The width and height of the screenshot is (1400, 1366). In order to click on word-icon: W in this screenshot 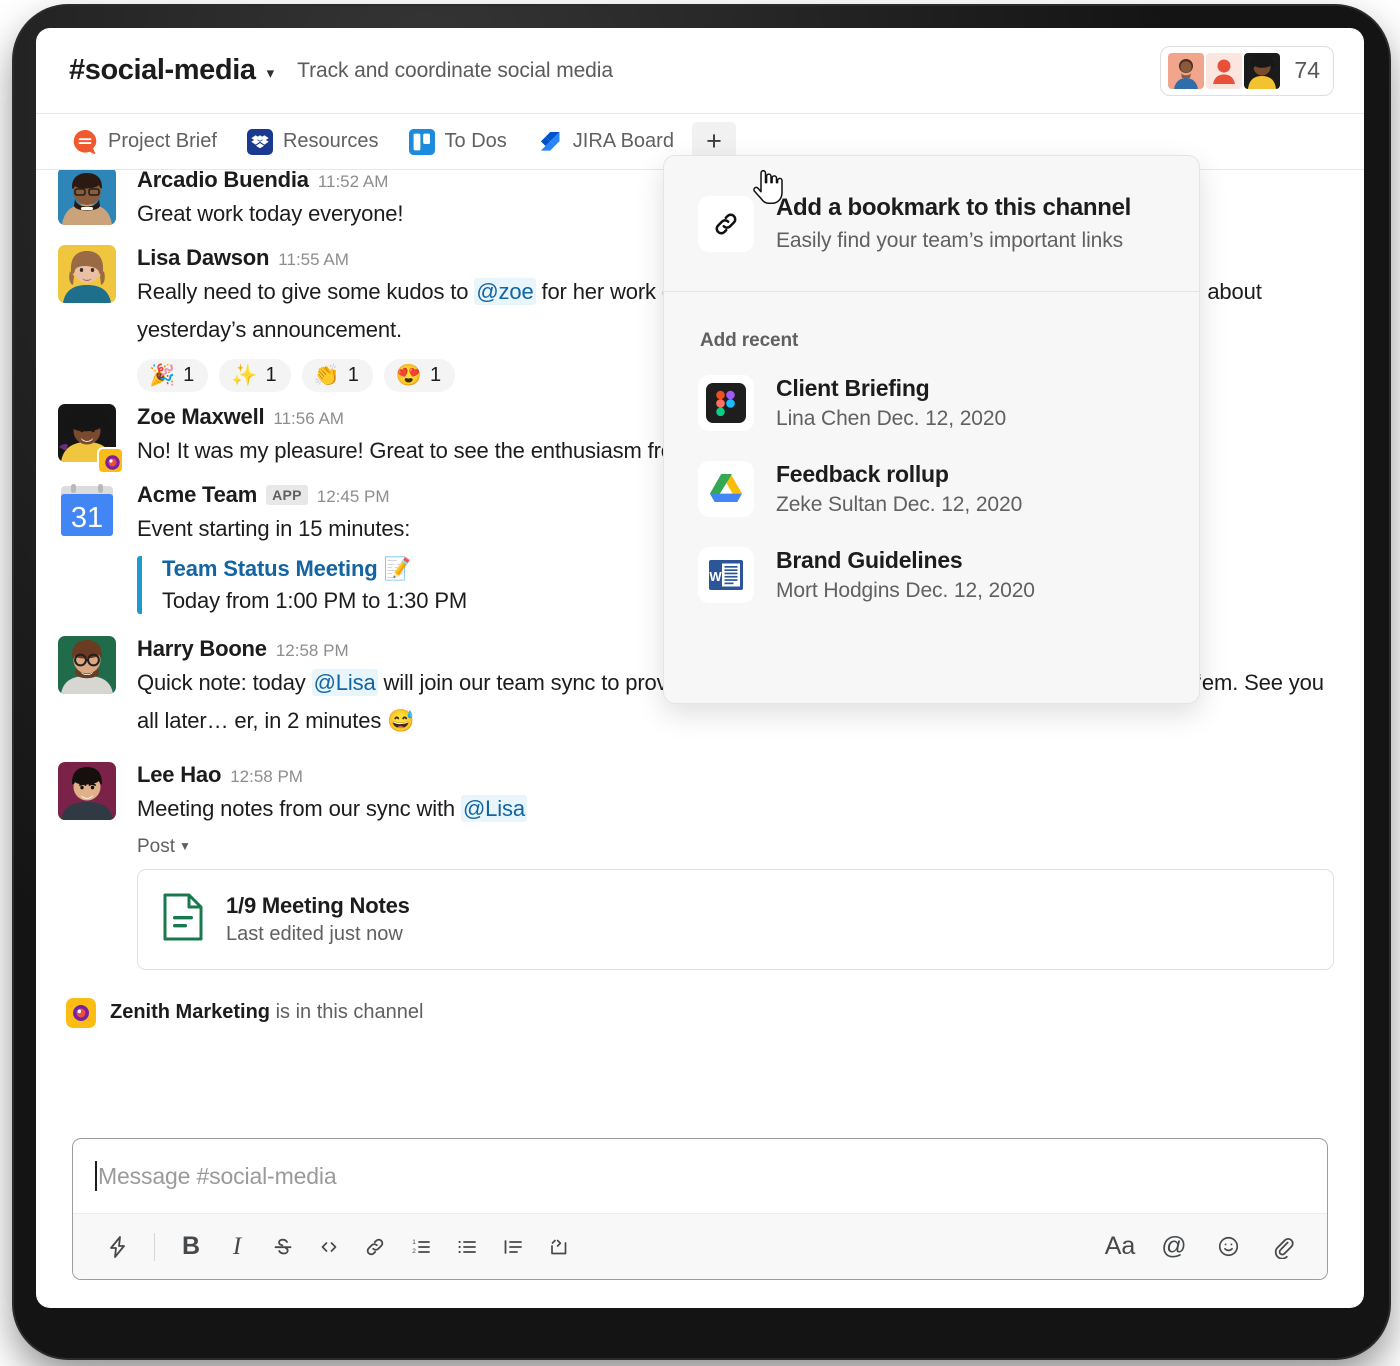, I will do `click(726, 575)`.